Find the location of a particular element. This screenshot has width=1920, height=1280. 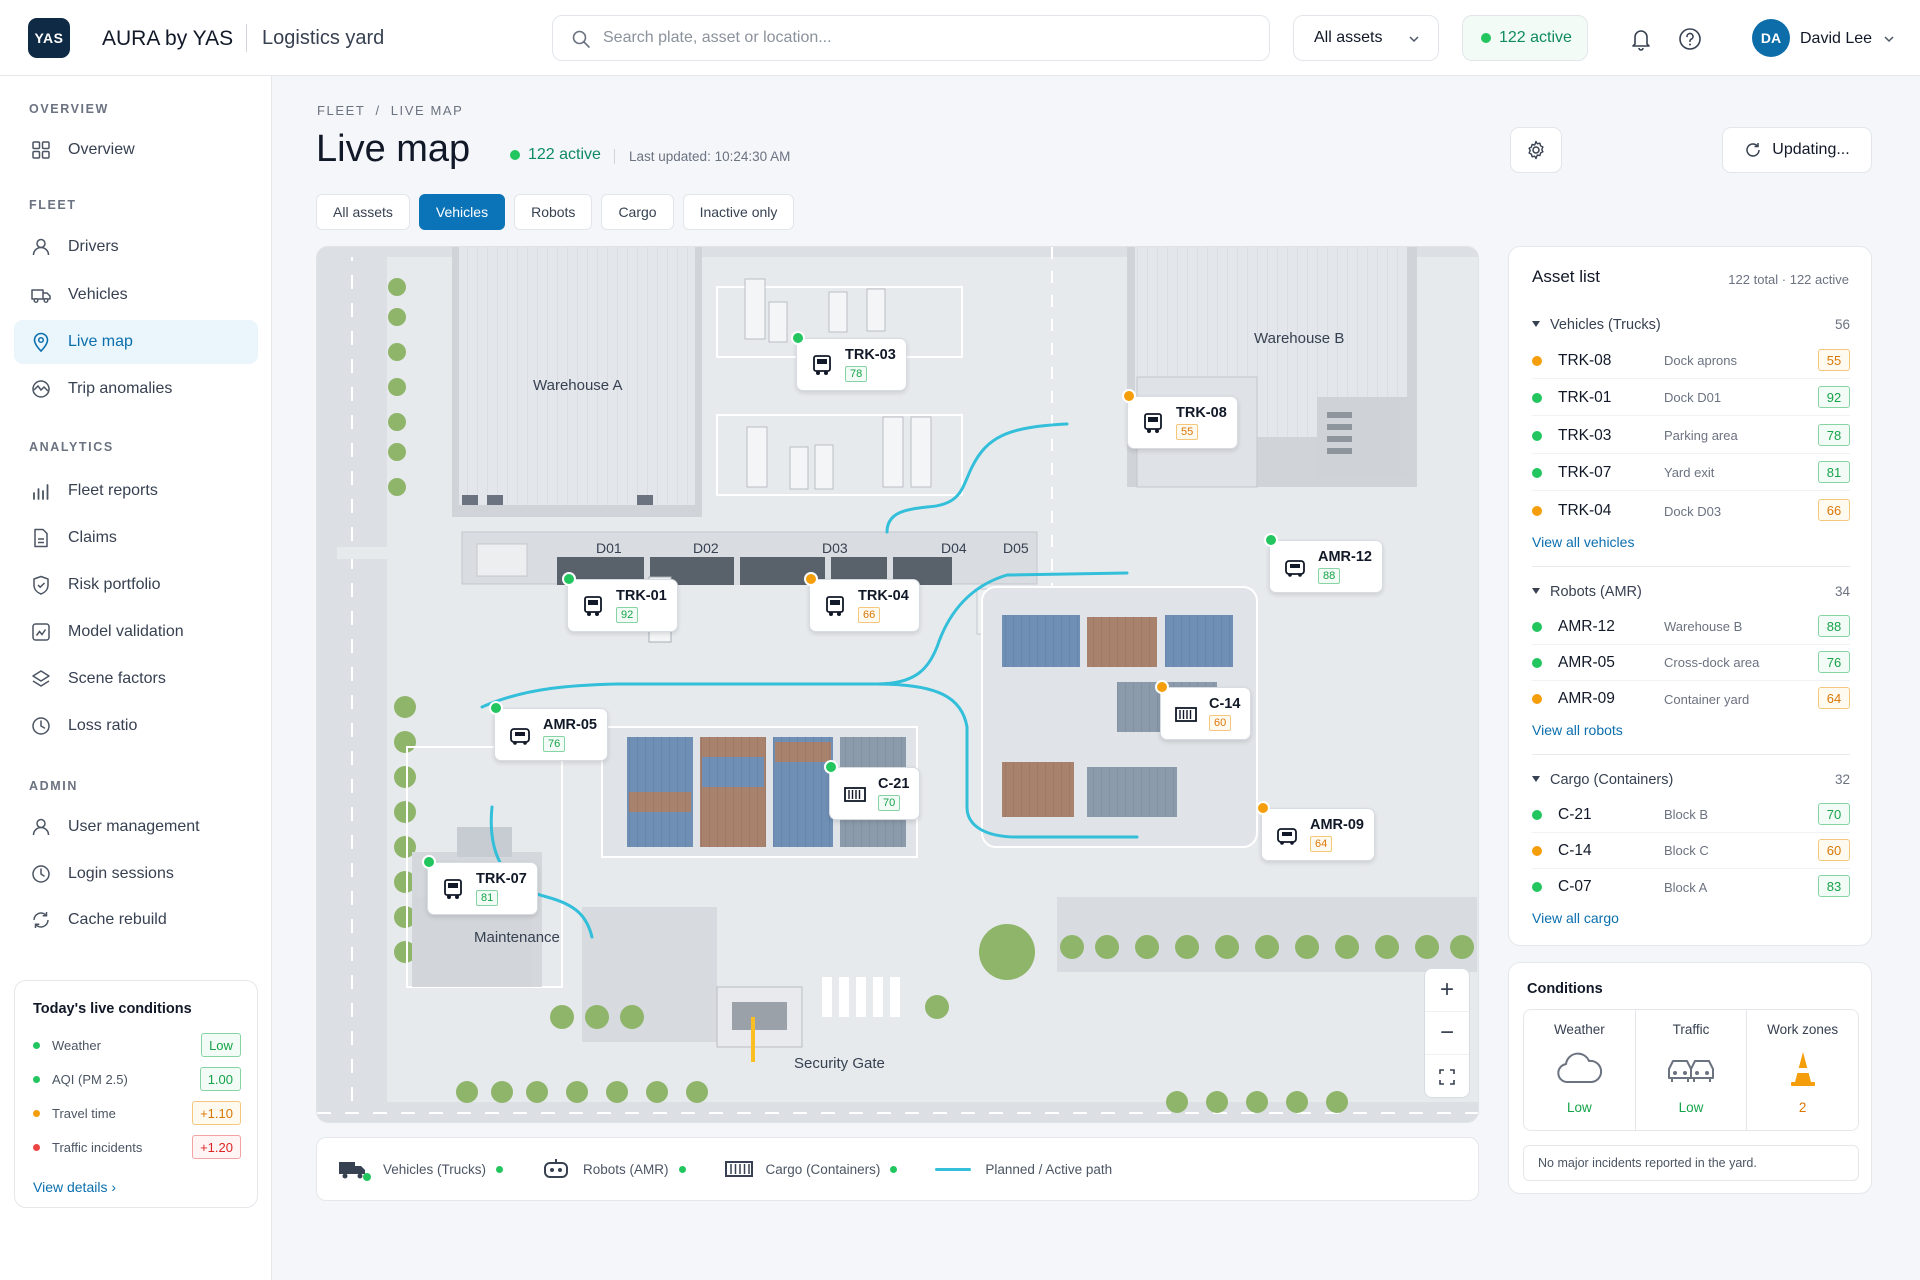

asset-row: AMR-12 Warehouse B 88 is located at coordinates (1691, 627).